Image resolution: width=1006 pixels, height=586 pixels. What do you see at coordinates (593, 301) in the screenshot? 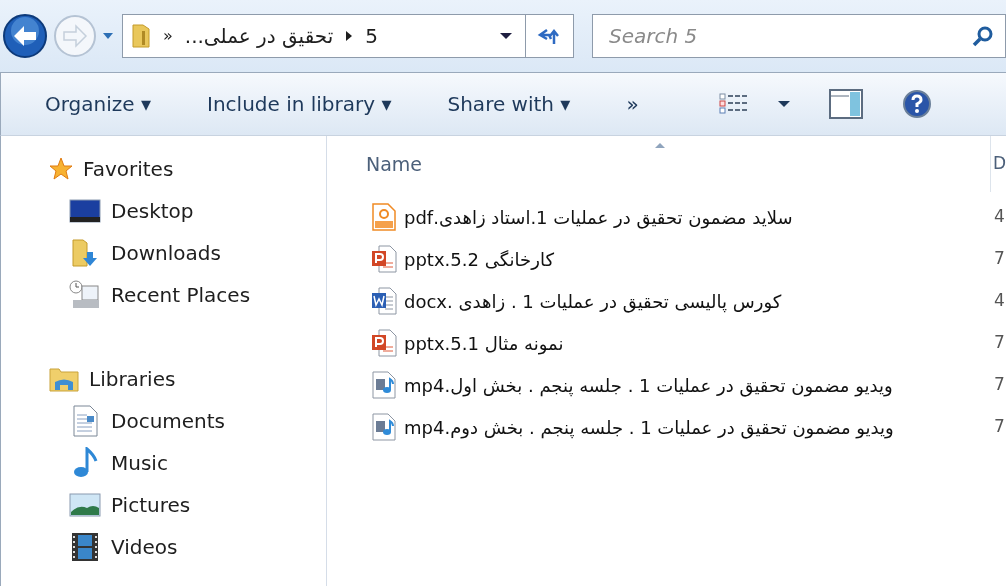
I see `file-name: کورس پالیسی تحقیق در عملیات 1 . زاهدی .docx` at bounding box center [593, 301].